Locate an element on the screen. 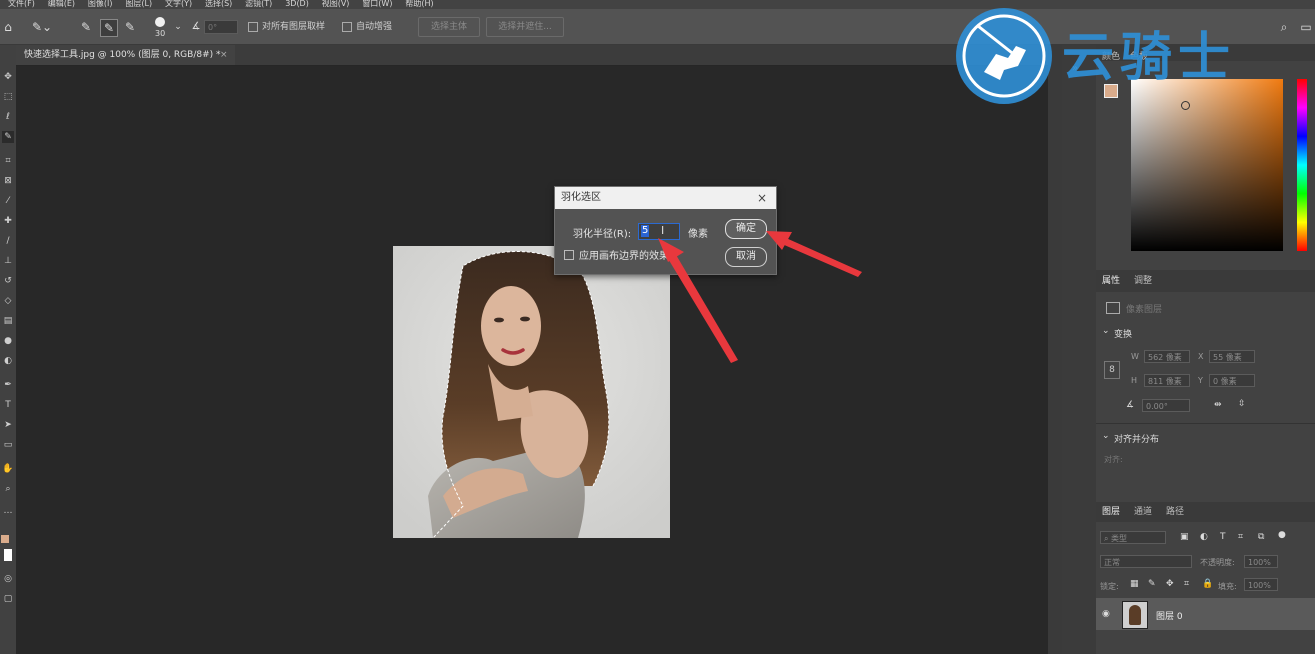 The image size is (1315, 654). knight-icon is located at coordinates (1004, 56).